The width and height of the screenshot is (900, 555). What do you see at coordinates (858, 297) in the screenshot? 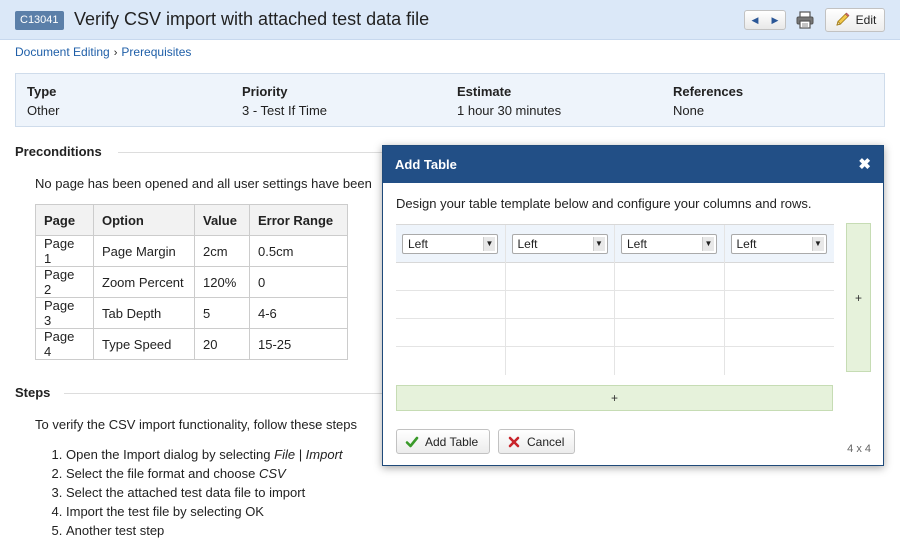
I see `add-column-button: +` at bounding box center [858, 297].